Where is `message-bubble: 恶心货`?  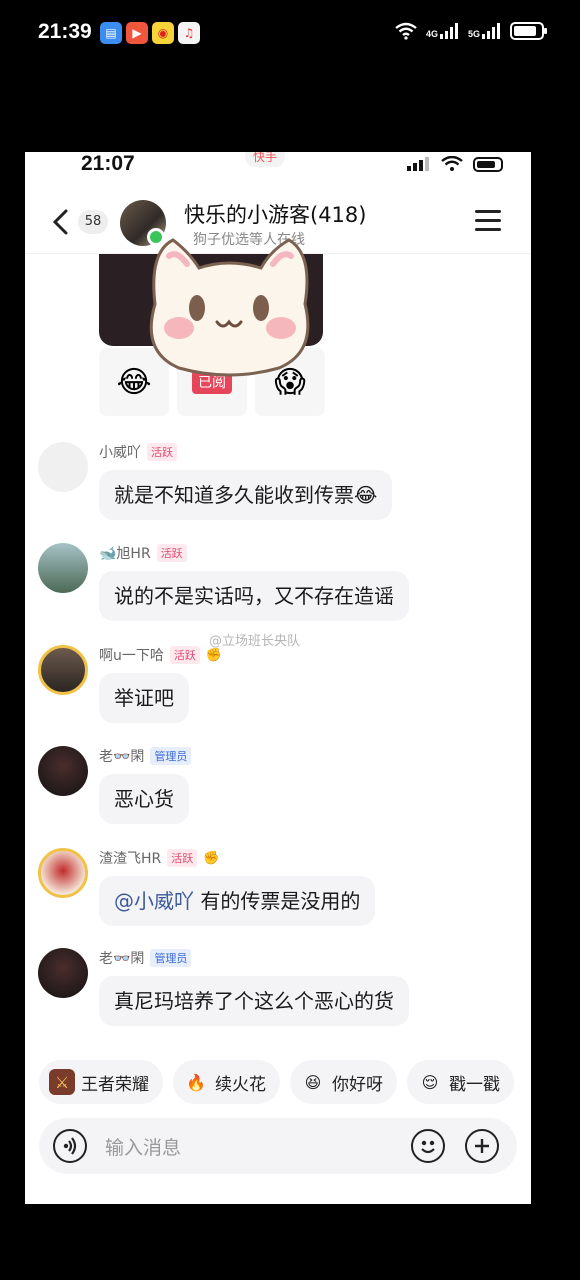 message-bubble: 恶心货 is located at coordinates (144, 799).